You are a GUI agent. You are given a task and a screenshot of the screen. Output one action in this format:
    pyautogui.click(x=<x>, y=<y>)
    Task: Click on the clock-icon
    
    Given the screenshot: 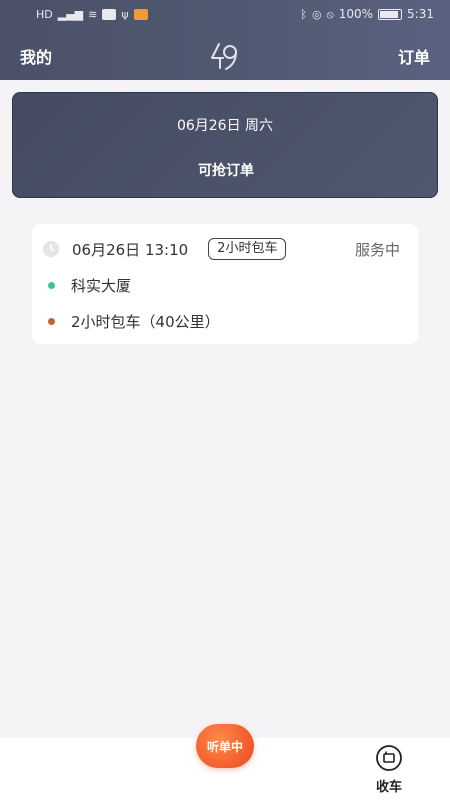 What is the action you would take?
    pyautogui.click(x=51, y=249)
    